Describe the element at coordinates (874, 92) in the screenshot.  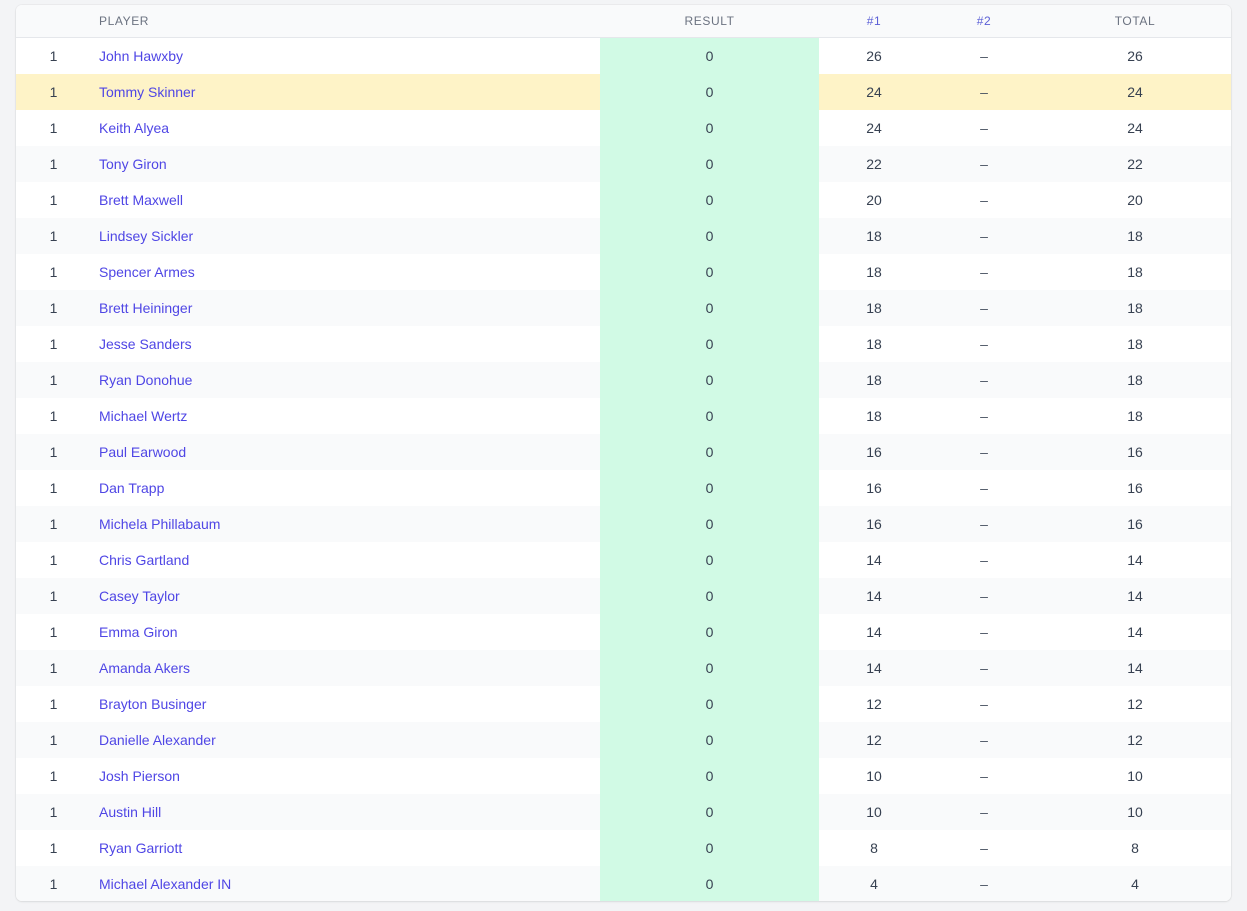
I see `round-1-score-cell: 24` at that location.